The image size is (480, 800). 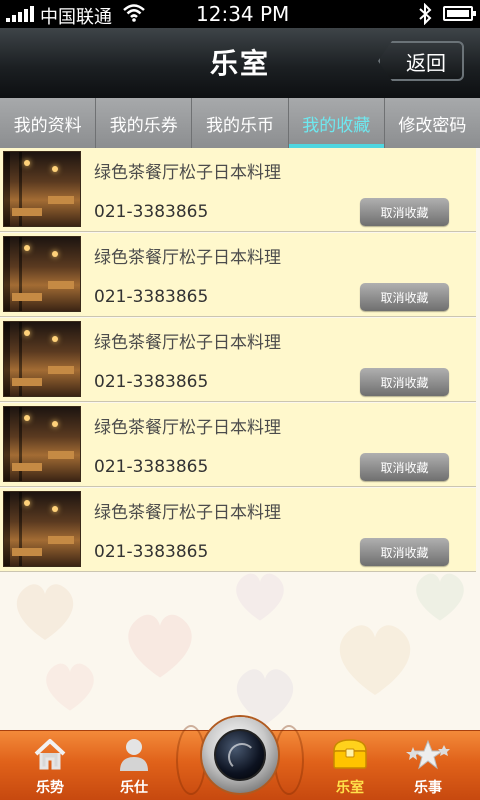 What do you see at coordinates (50, 788) in the screenshot?
I see `nav-label: 乐势` at bounding box center [50, 788].